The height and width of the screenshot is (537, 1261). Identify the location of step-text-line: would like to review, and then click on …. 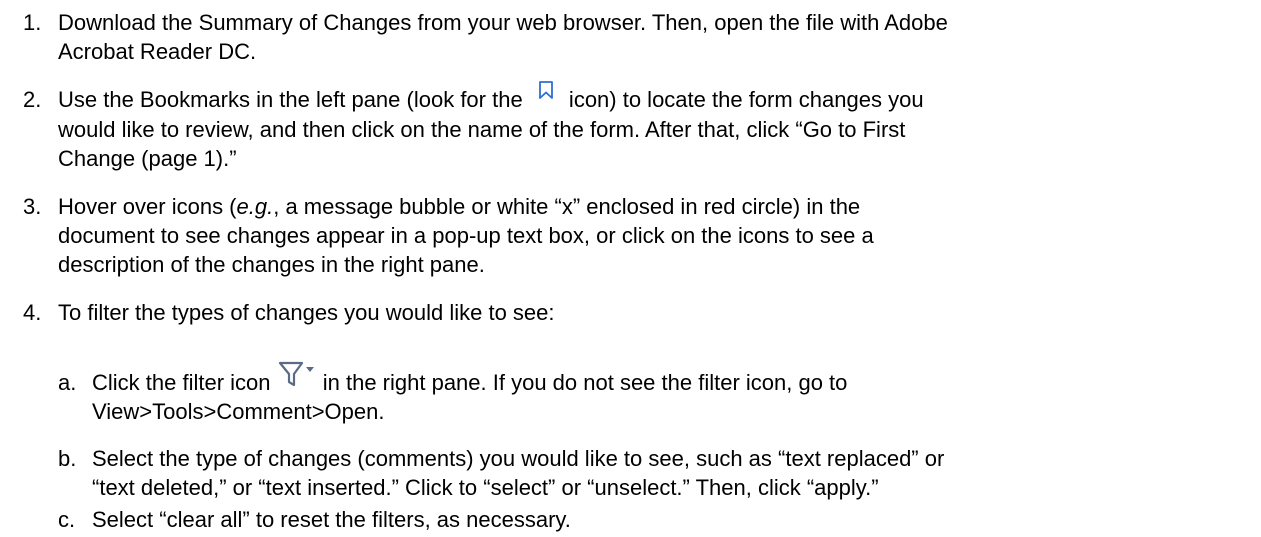
(482, 129).